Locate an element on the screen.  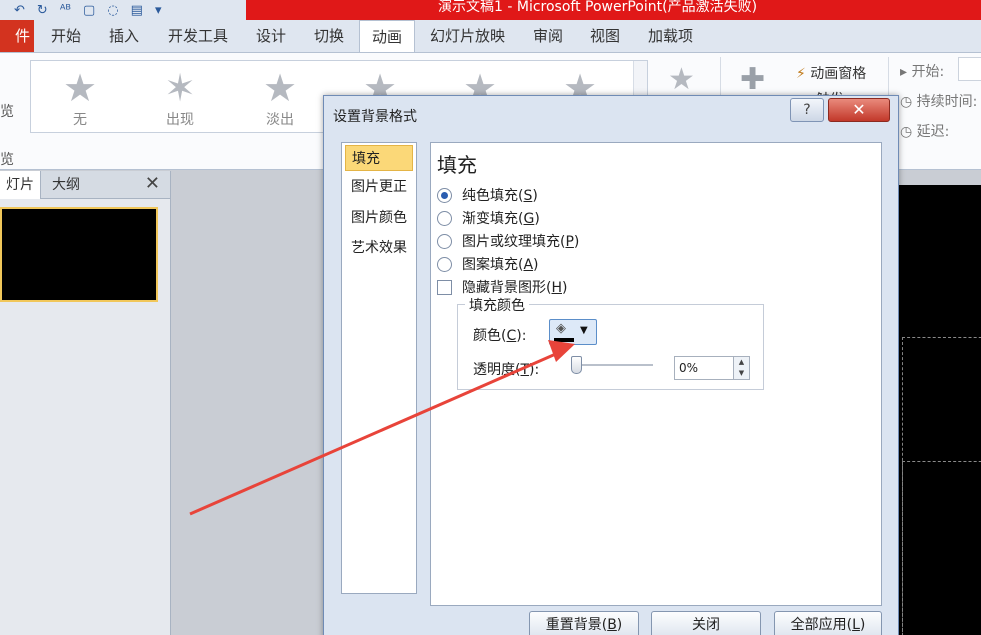
chevron-up-icon: ▲ is located at coordinates (741, 362).